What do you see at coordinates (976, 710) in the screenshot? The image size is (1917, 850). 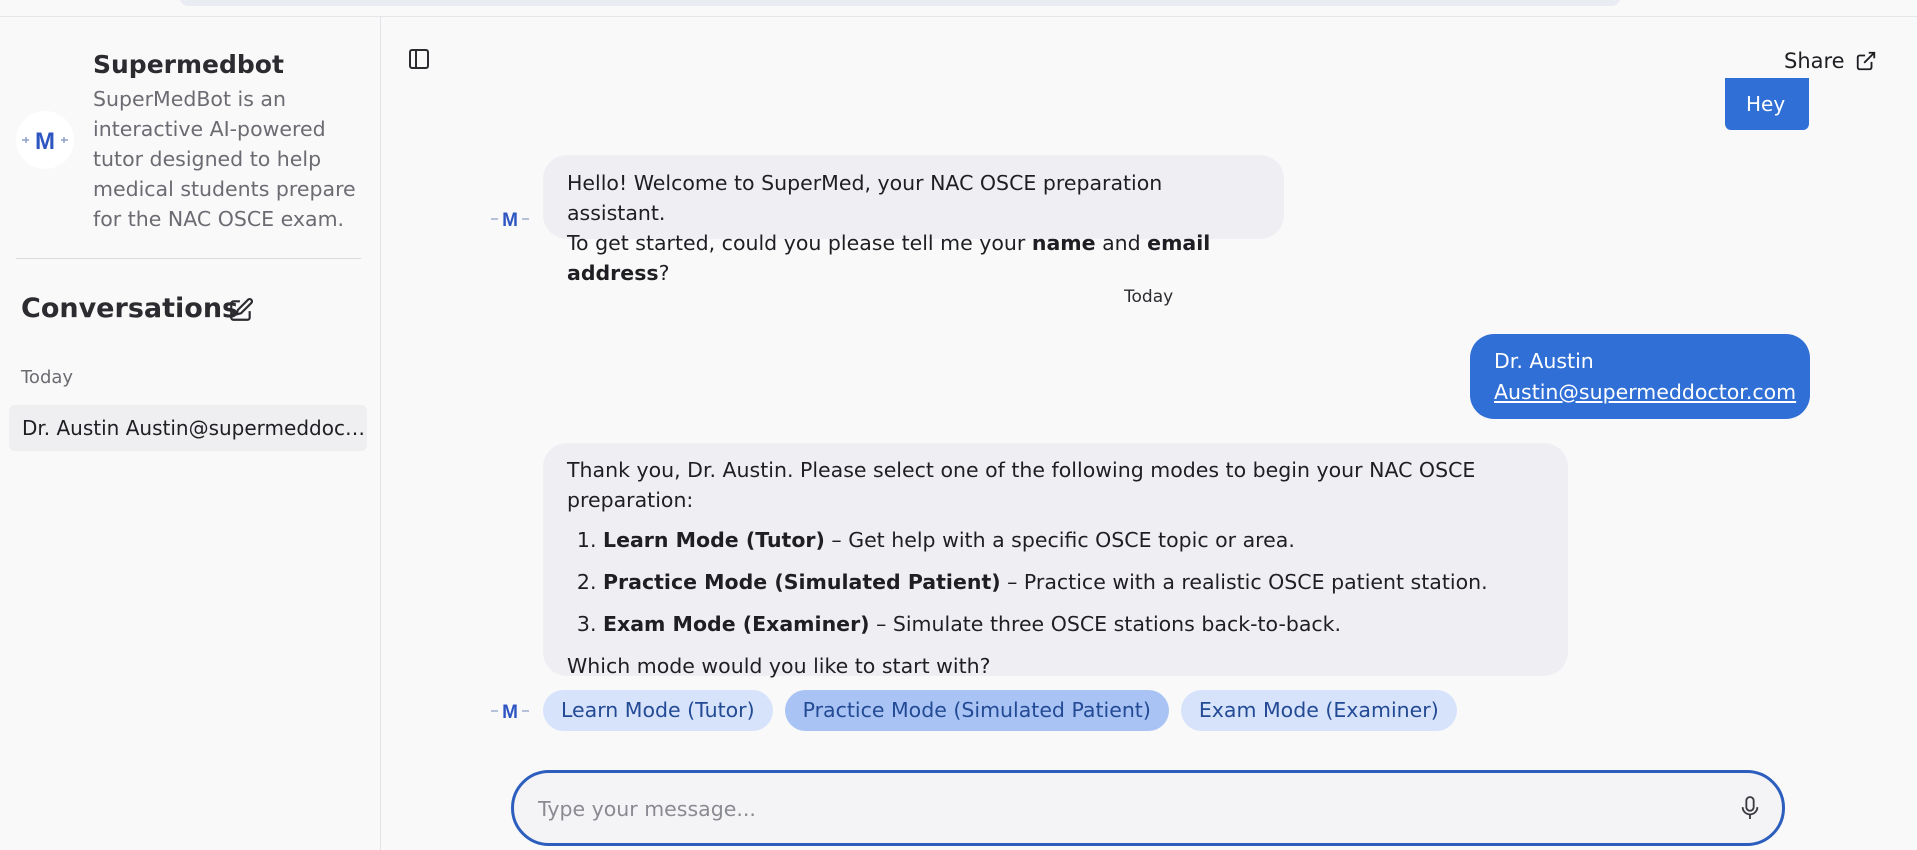 I see `chip-practice-mode: Practice Mode (Simulated Patient)` at bounding box center [976, 710].